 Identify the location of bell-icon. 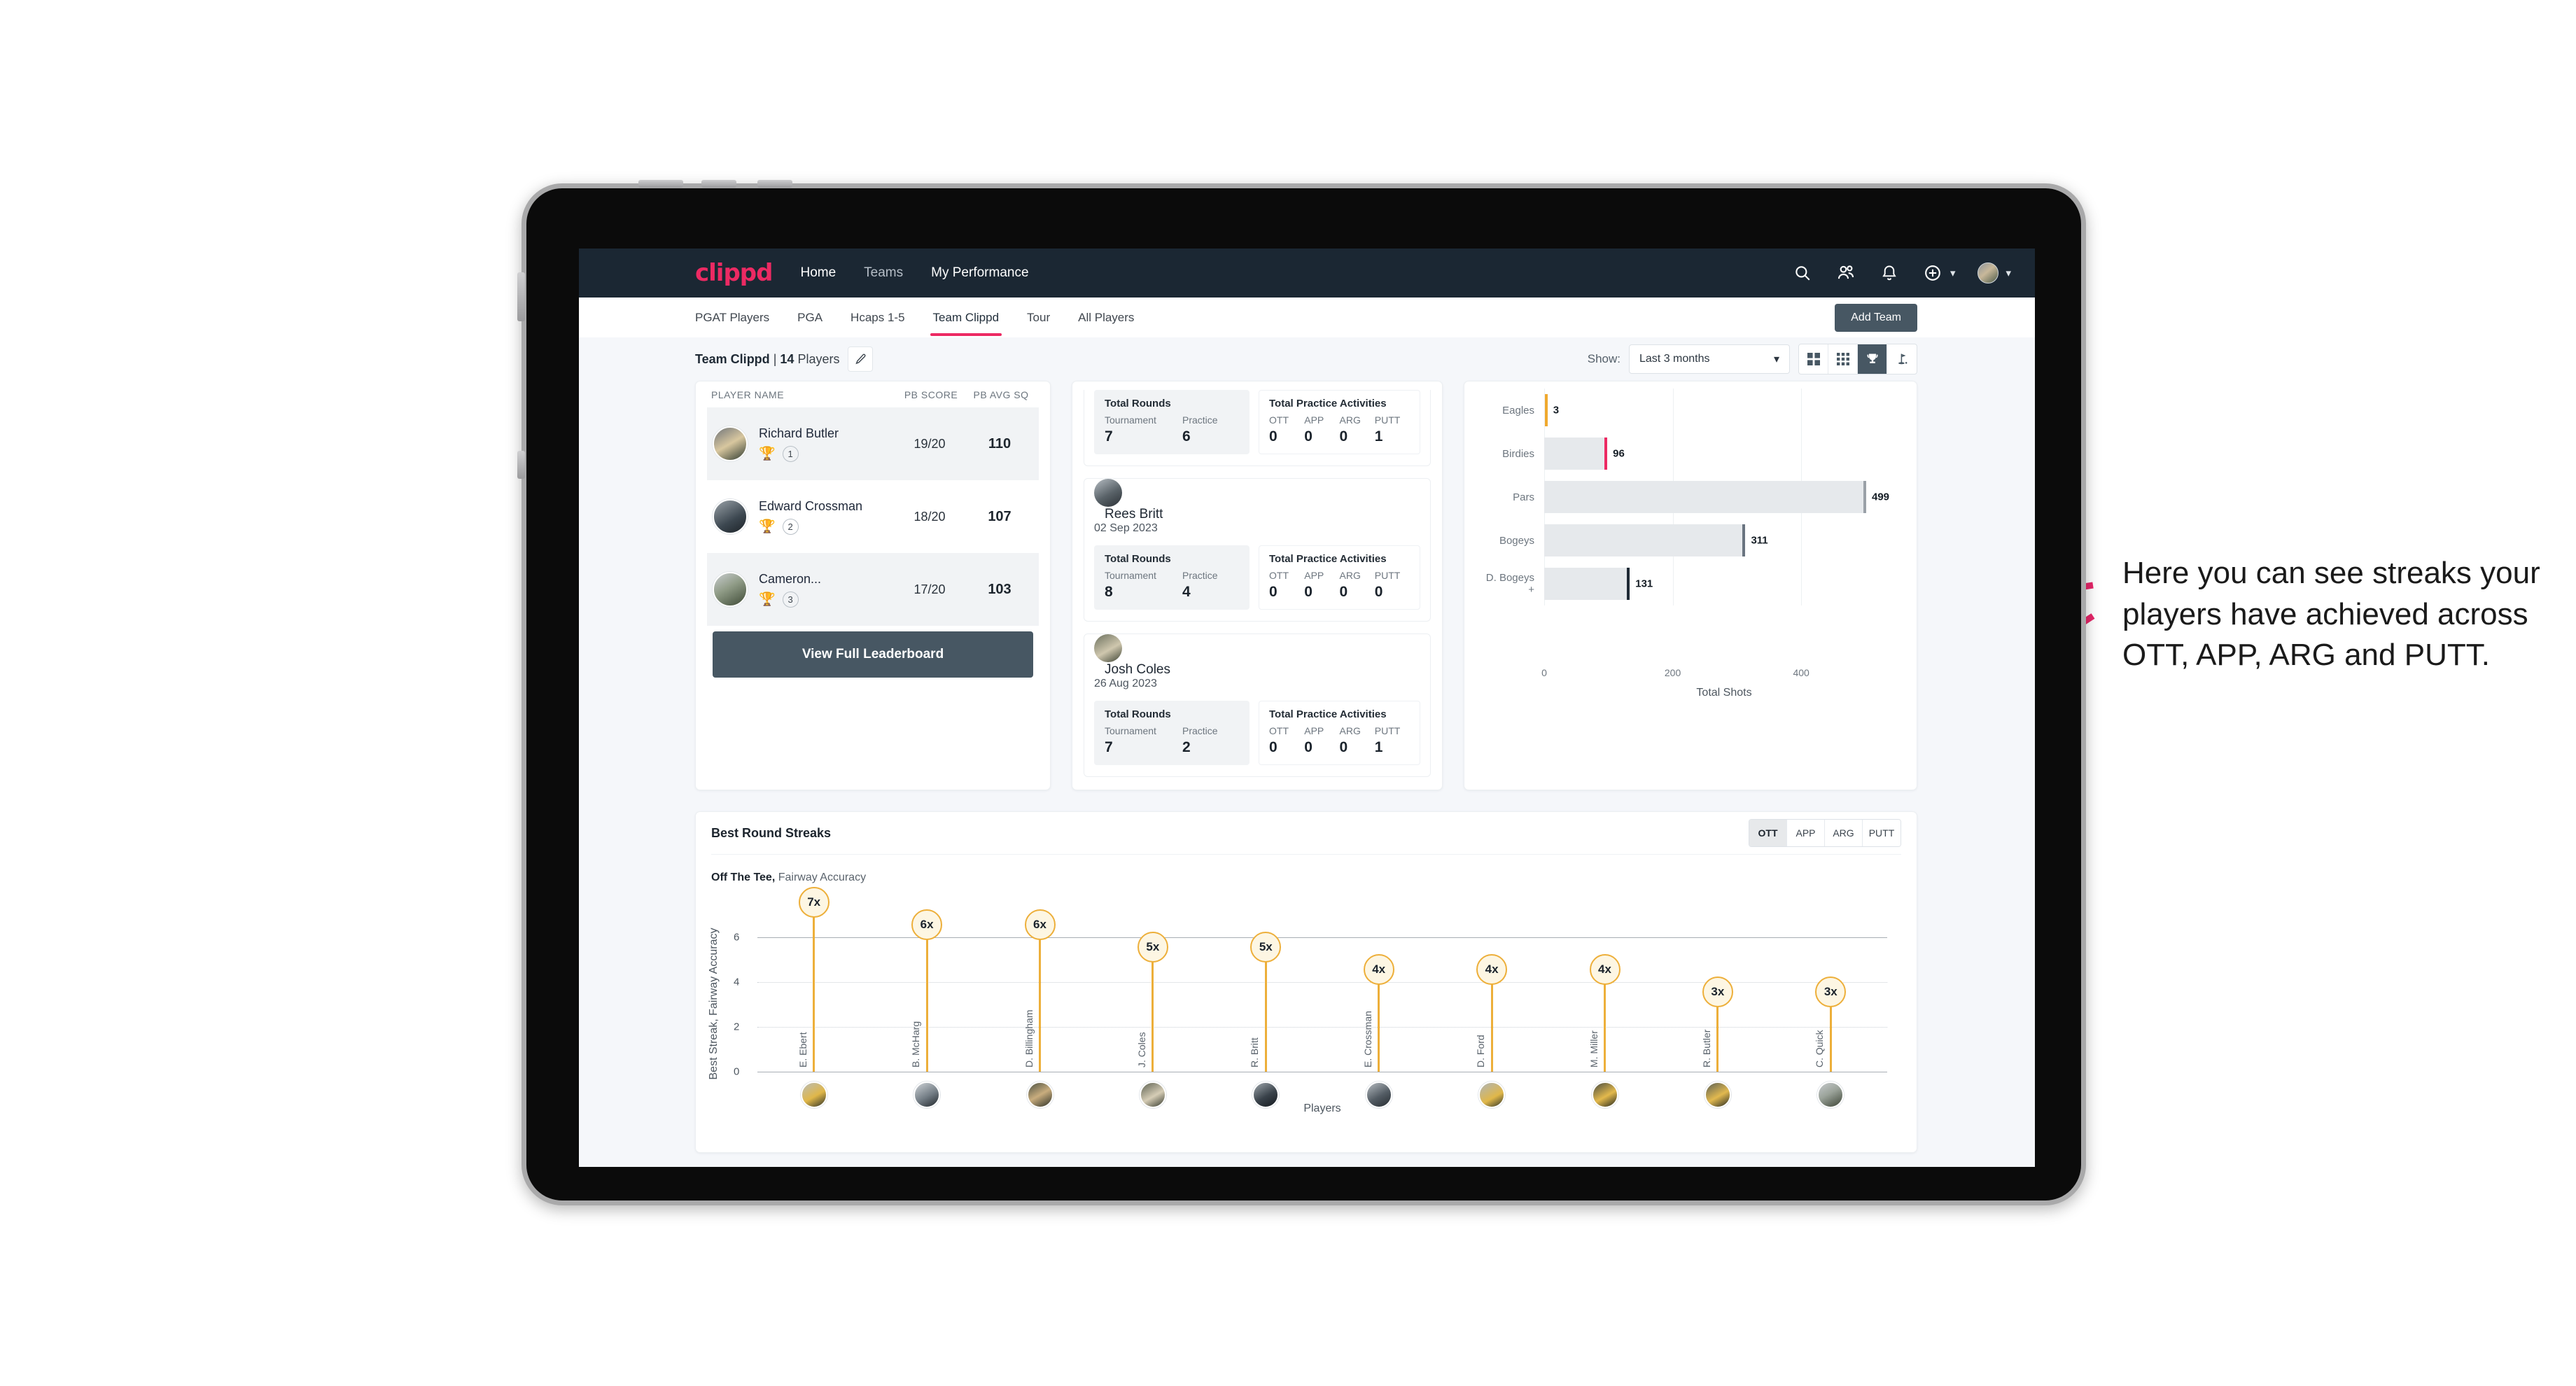
(1889, 273).